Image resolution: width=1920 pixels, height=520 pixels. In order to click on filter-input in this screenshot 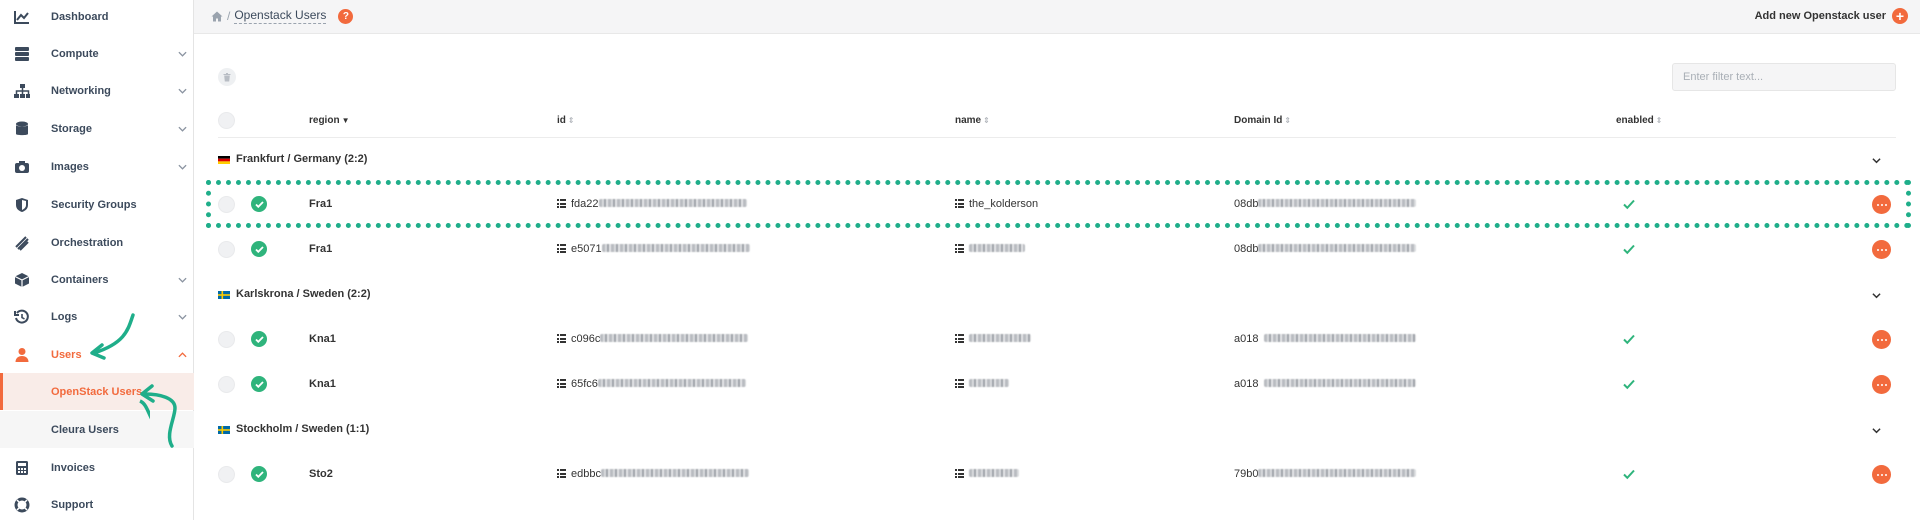, I will do `click(1784, 77)`.